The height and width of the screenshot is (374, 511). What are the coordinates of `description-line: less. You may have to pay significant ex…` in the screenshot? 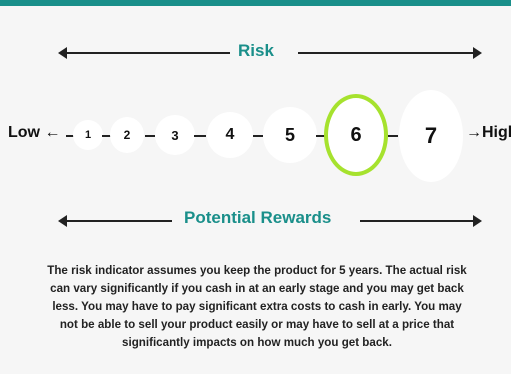 It's located at (257, 306).